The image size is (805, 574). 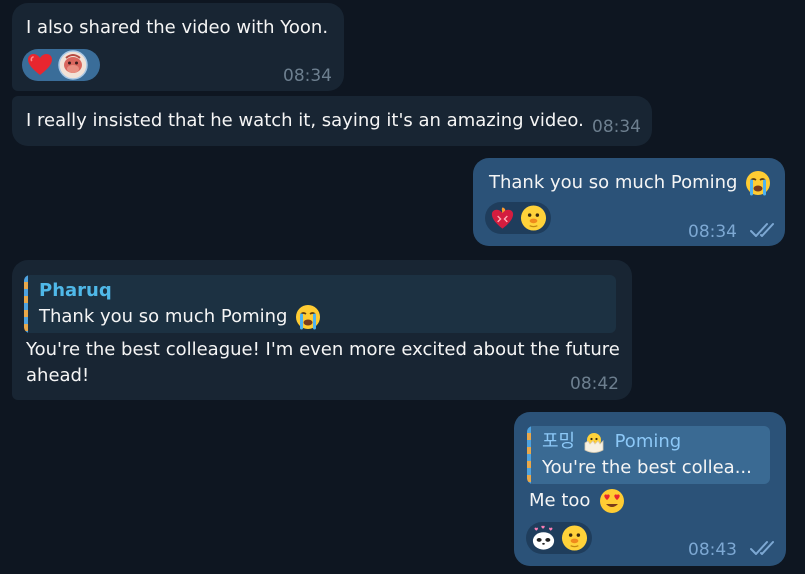 I want to click on hatching-chick-emoji, so click(x=594, y=443).